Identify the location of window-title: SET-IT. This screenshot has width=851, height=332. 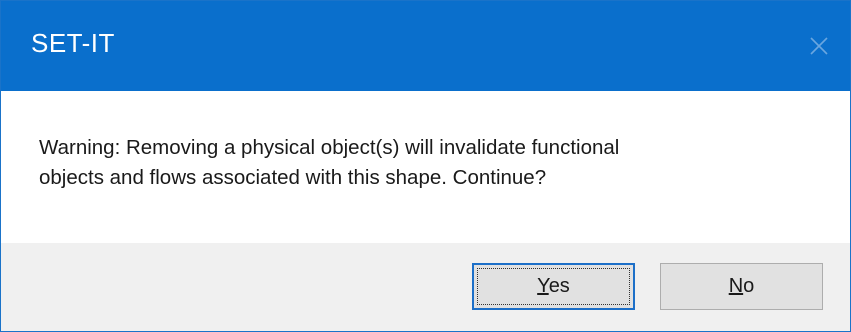
(73, 43).